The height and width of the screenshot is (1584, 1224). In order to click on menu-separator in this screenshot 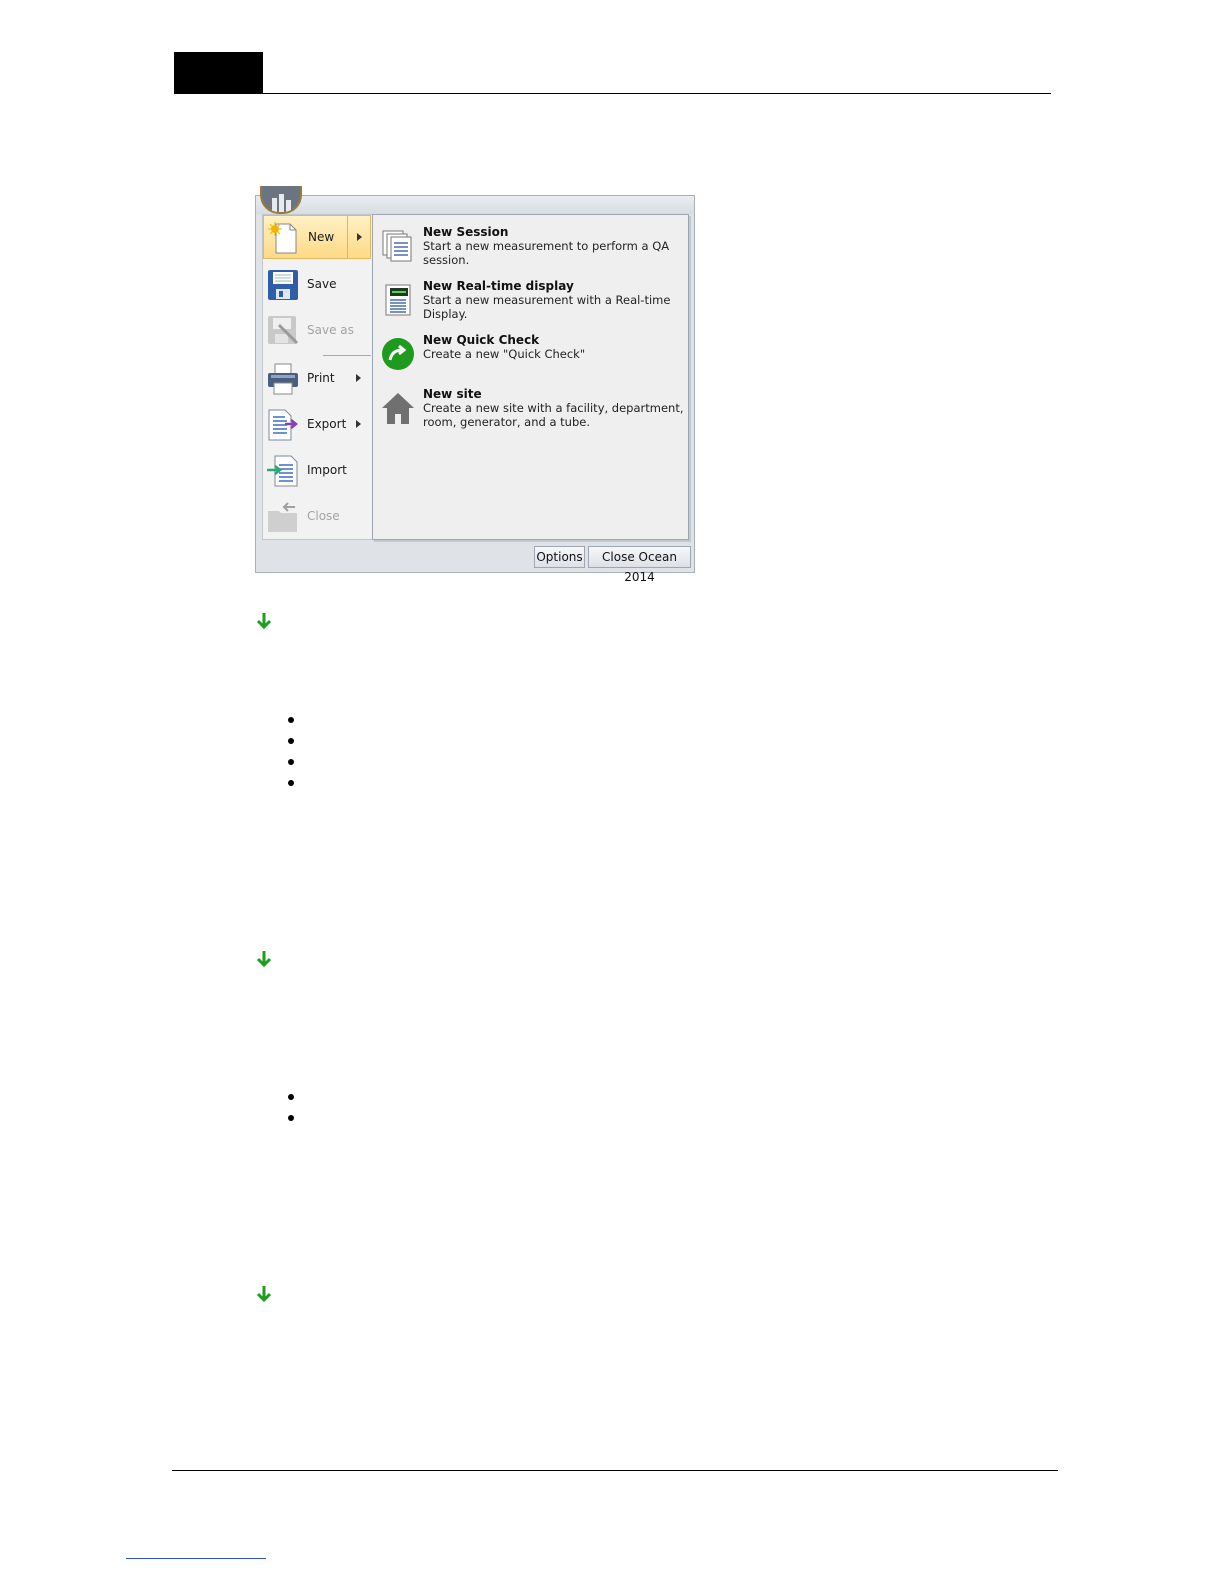, I will do `click(347, 355)`.